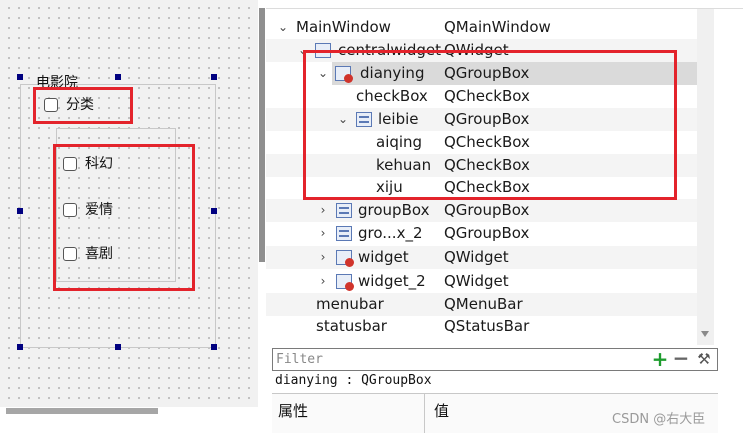 Image resolution: width=743 pixels, height=433 pixels. I want to click on selection-handle-tr, so click(214, 77).